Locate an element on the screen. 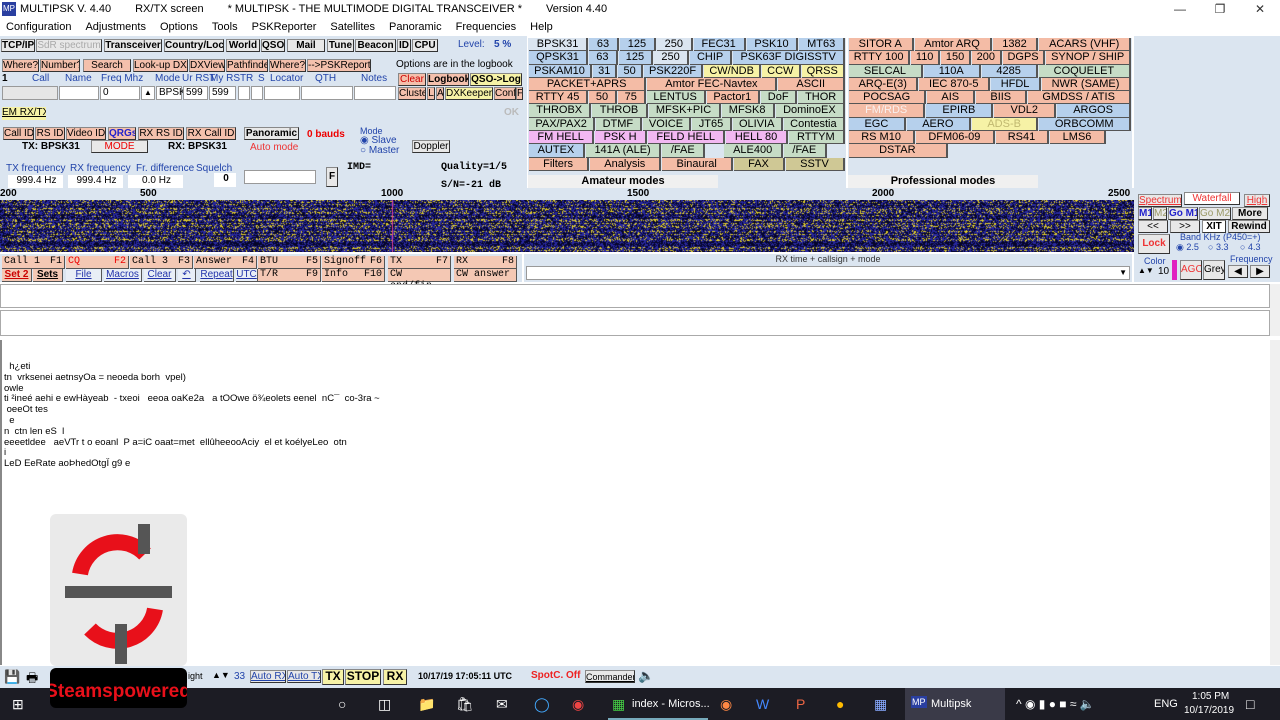  rx-button: RX is located at coordinates (395, 677).